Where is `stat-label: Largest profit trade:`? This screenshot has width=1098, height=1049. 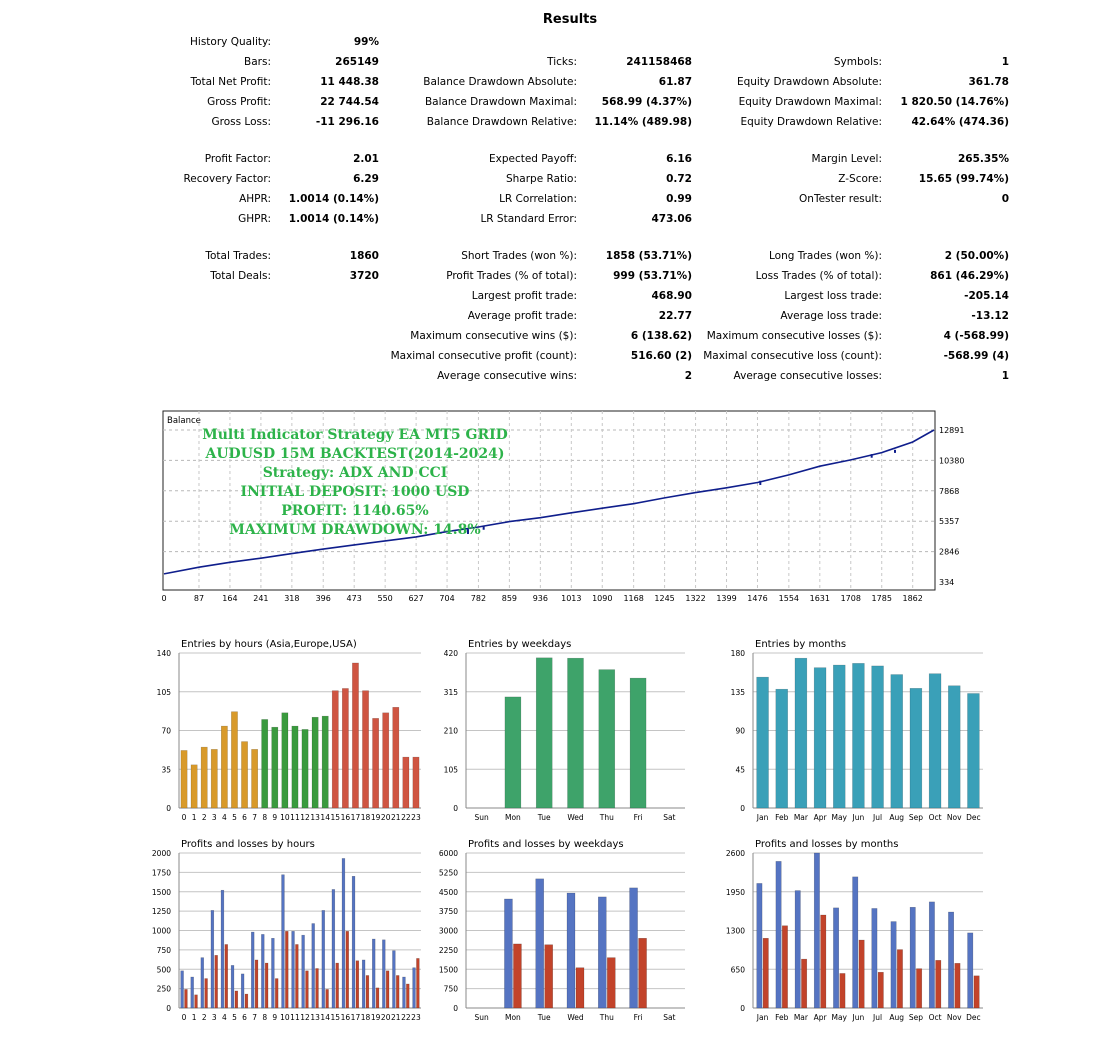
stat-label: Largest profit trade: is located at coordinates (524, 296).